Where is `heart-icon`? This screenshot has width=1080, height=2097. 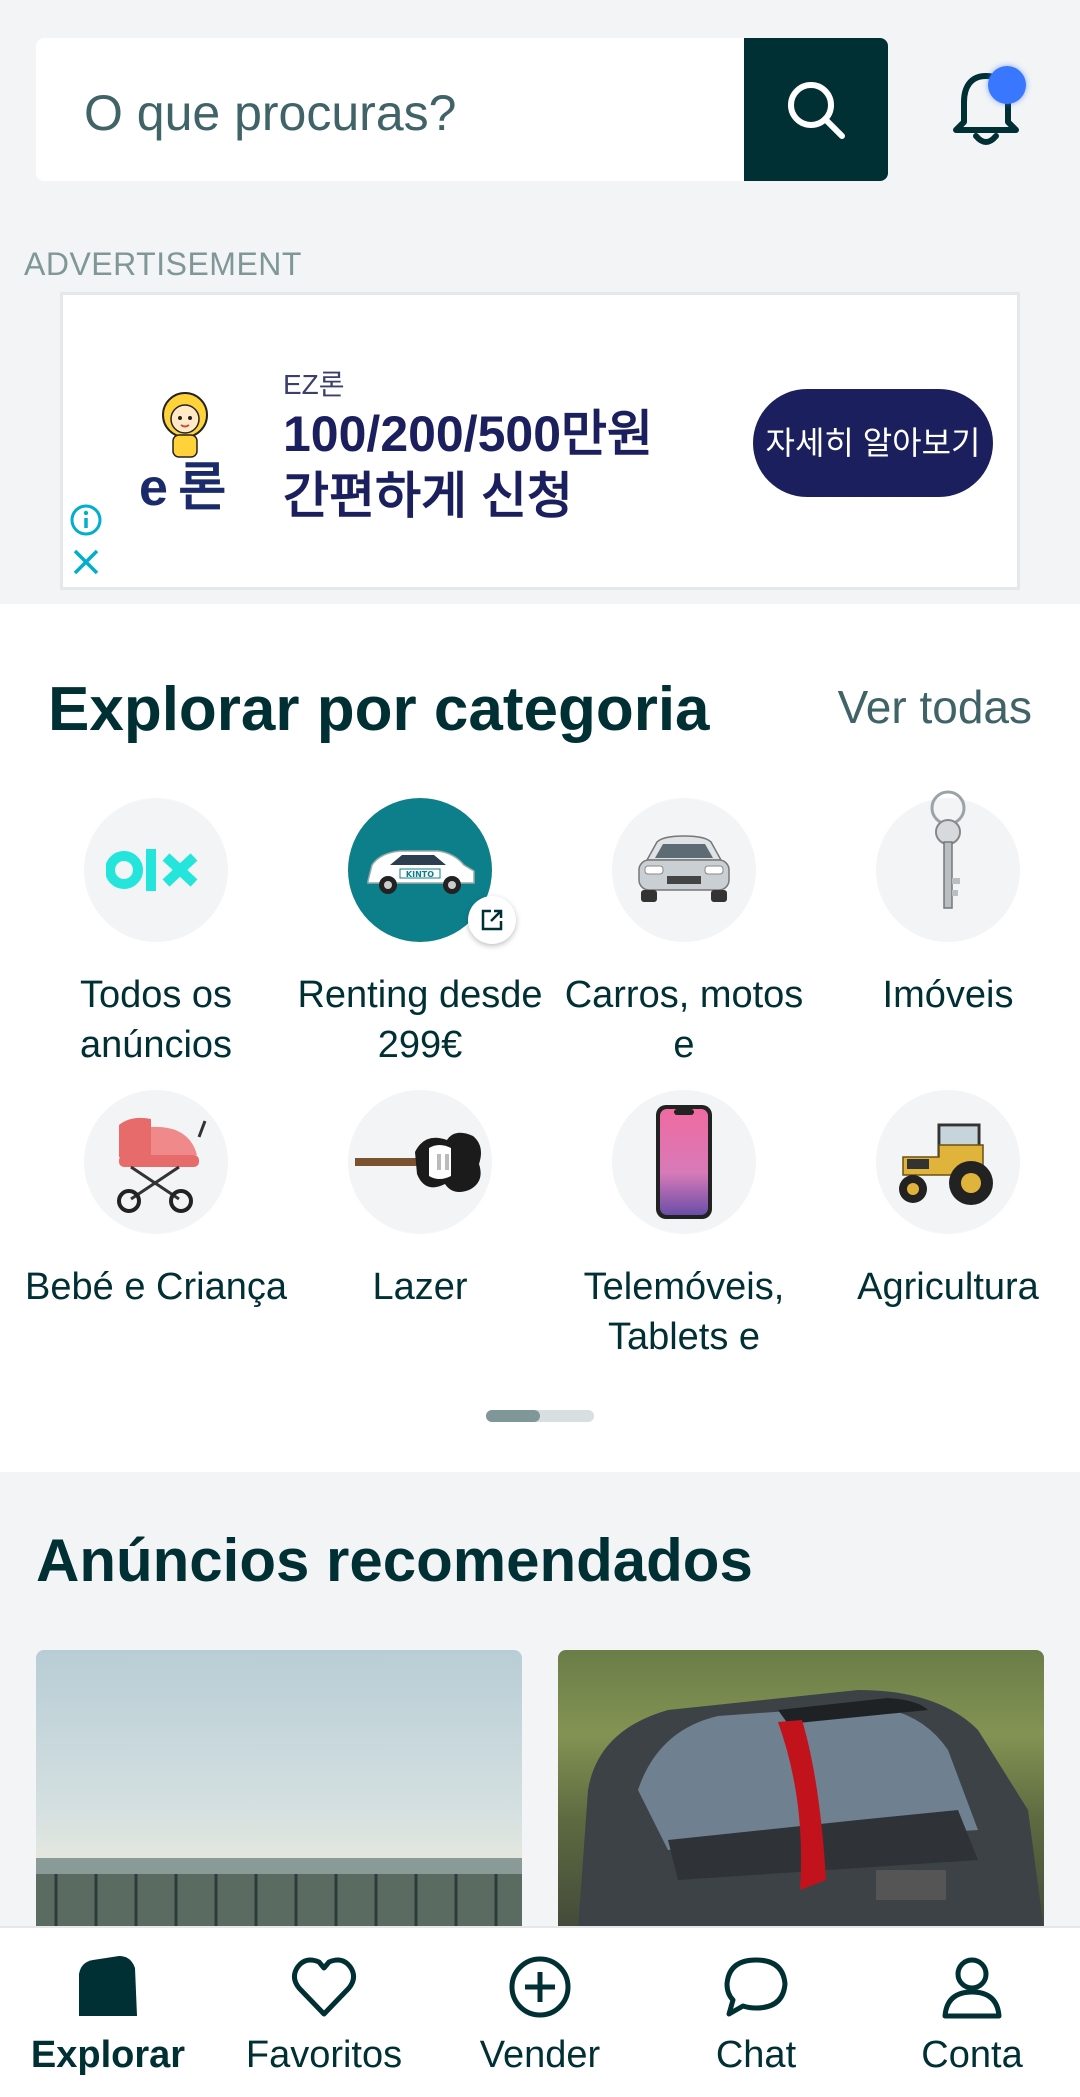
heart-icon is located at coordinates (324, 1987).